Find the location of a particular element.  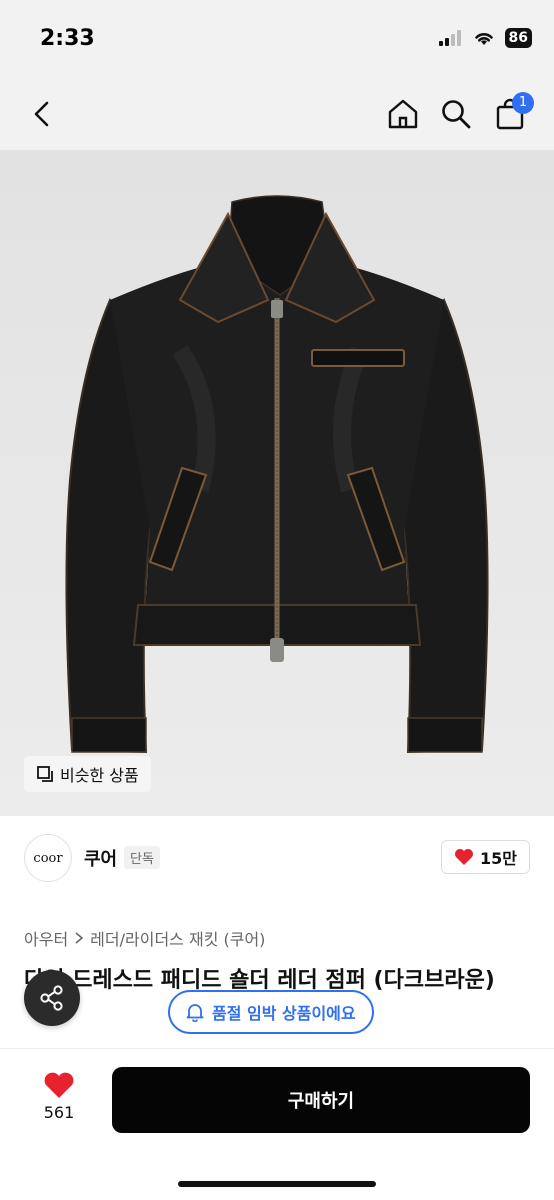

exclusive-badge: 단독 is located at coordinates (142, 857).